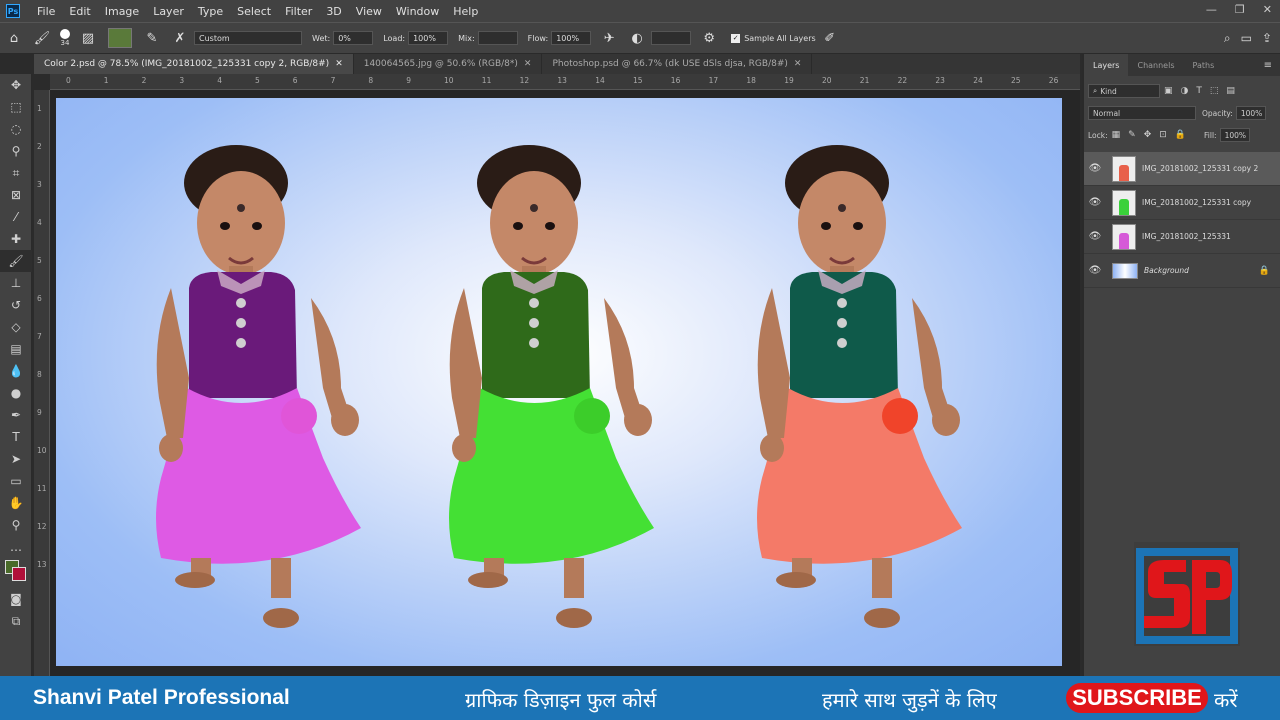  Describe the element at coordinates (39, 298) in the screenshot. I see `ruler-tick: 6` at that location.